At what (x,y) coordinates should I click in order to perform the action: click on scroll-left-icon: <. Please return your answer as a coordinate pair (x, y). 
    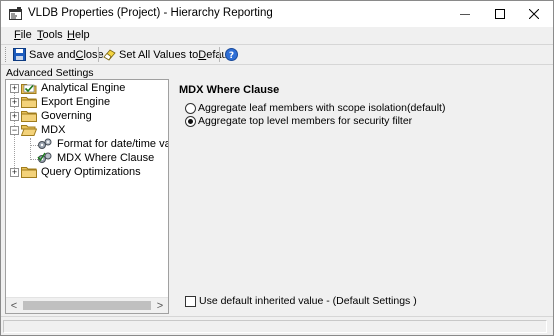
    Looking at the image, I should click on (14, 306).